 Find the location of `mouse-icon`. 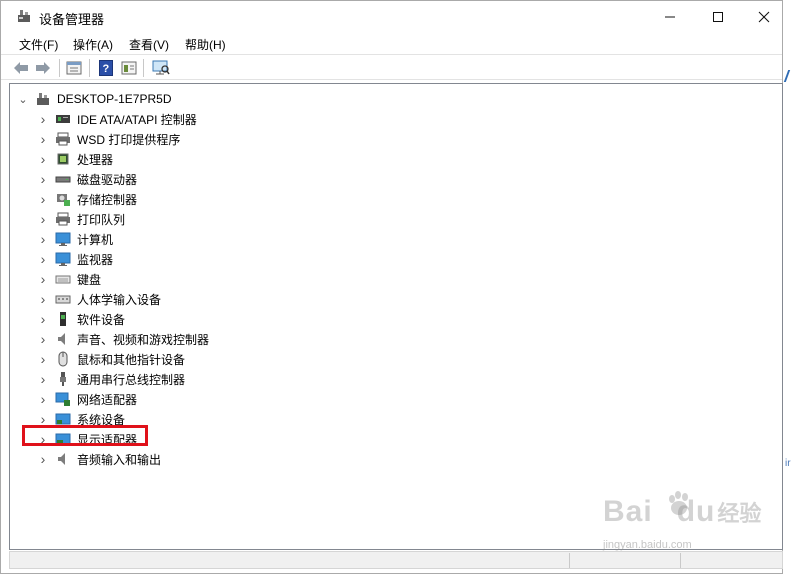

mouse-icon is located at coordinates (63, 359).